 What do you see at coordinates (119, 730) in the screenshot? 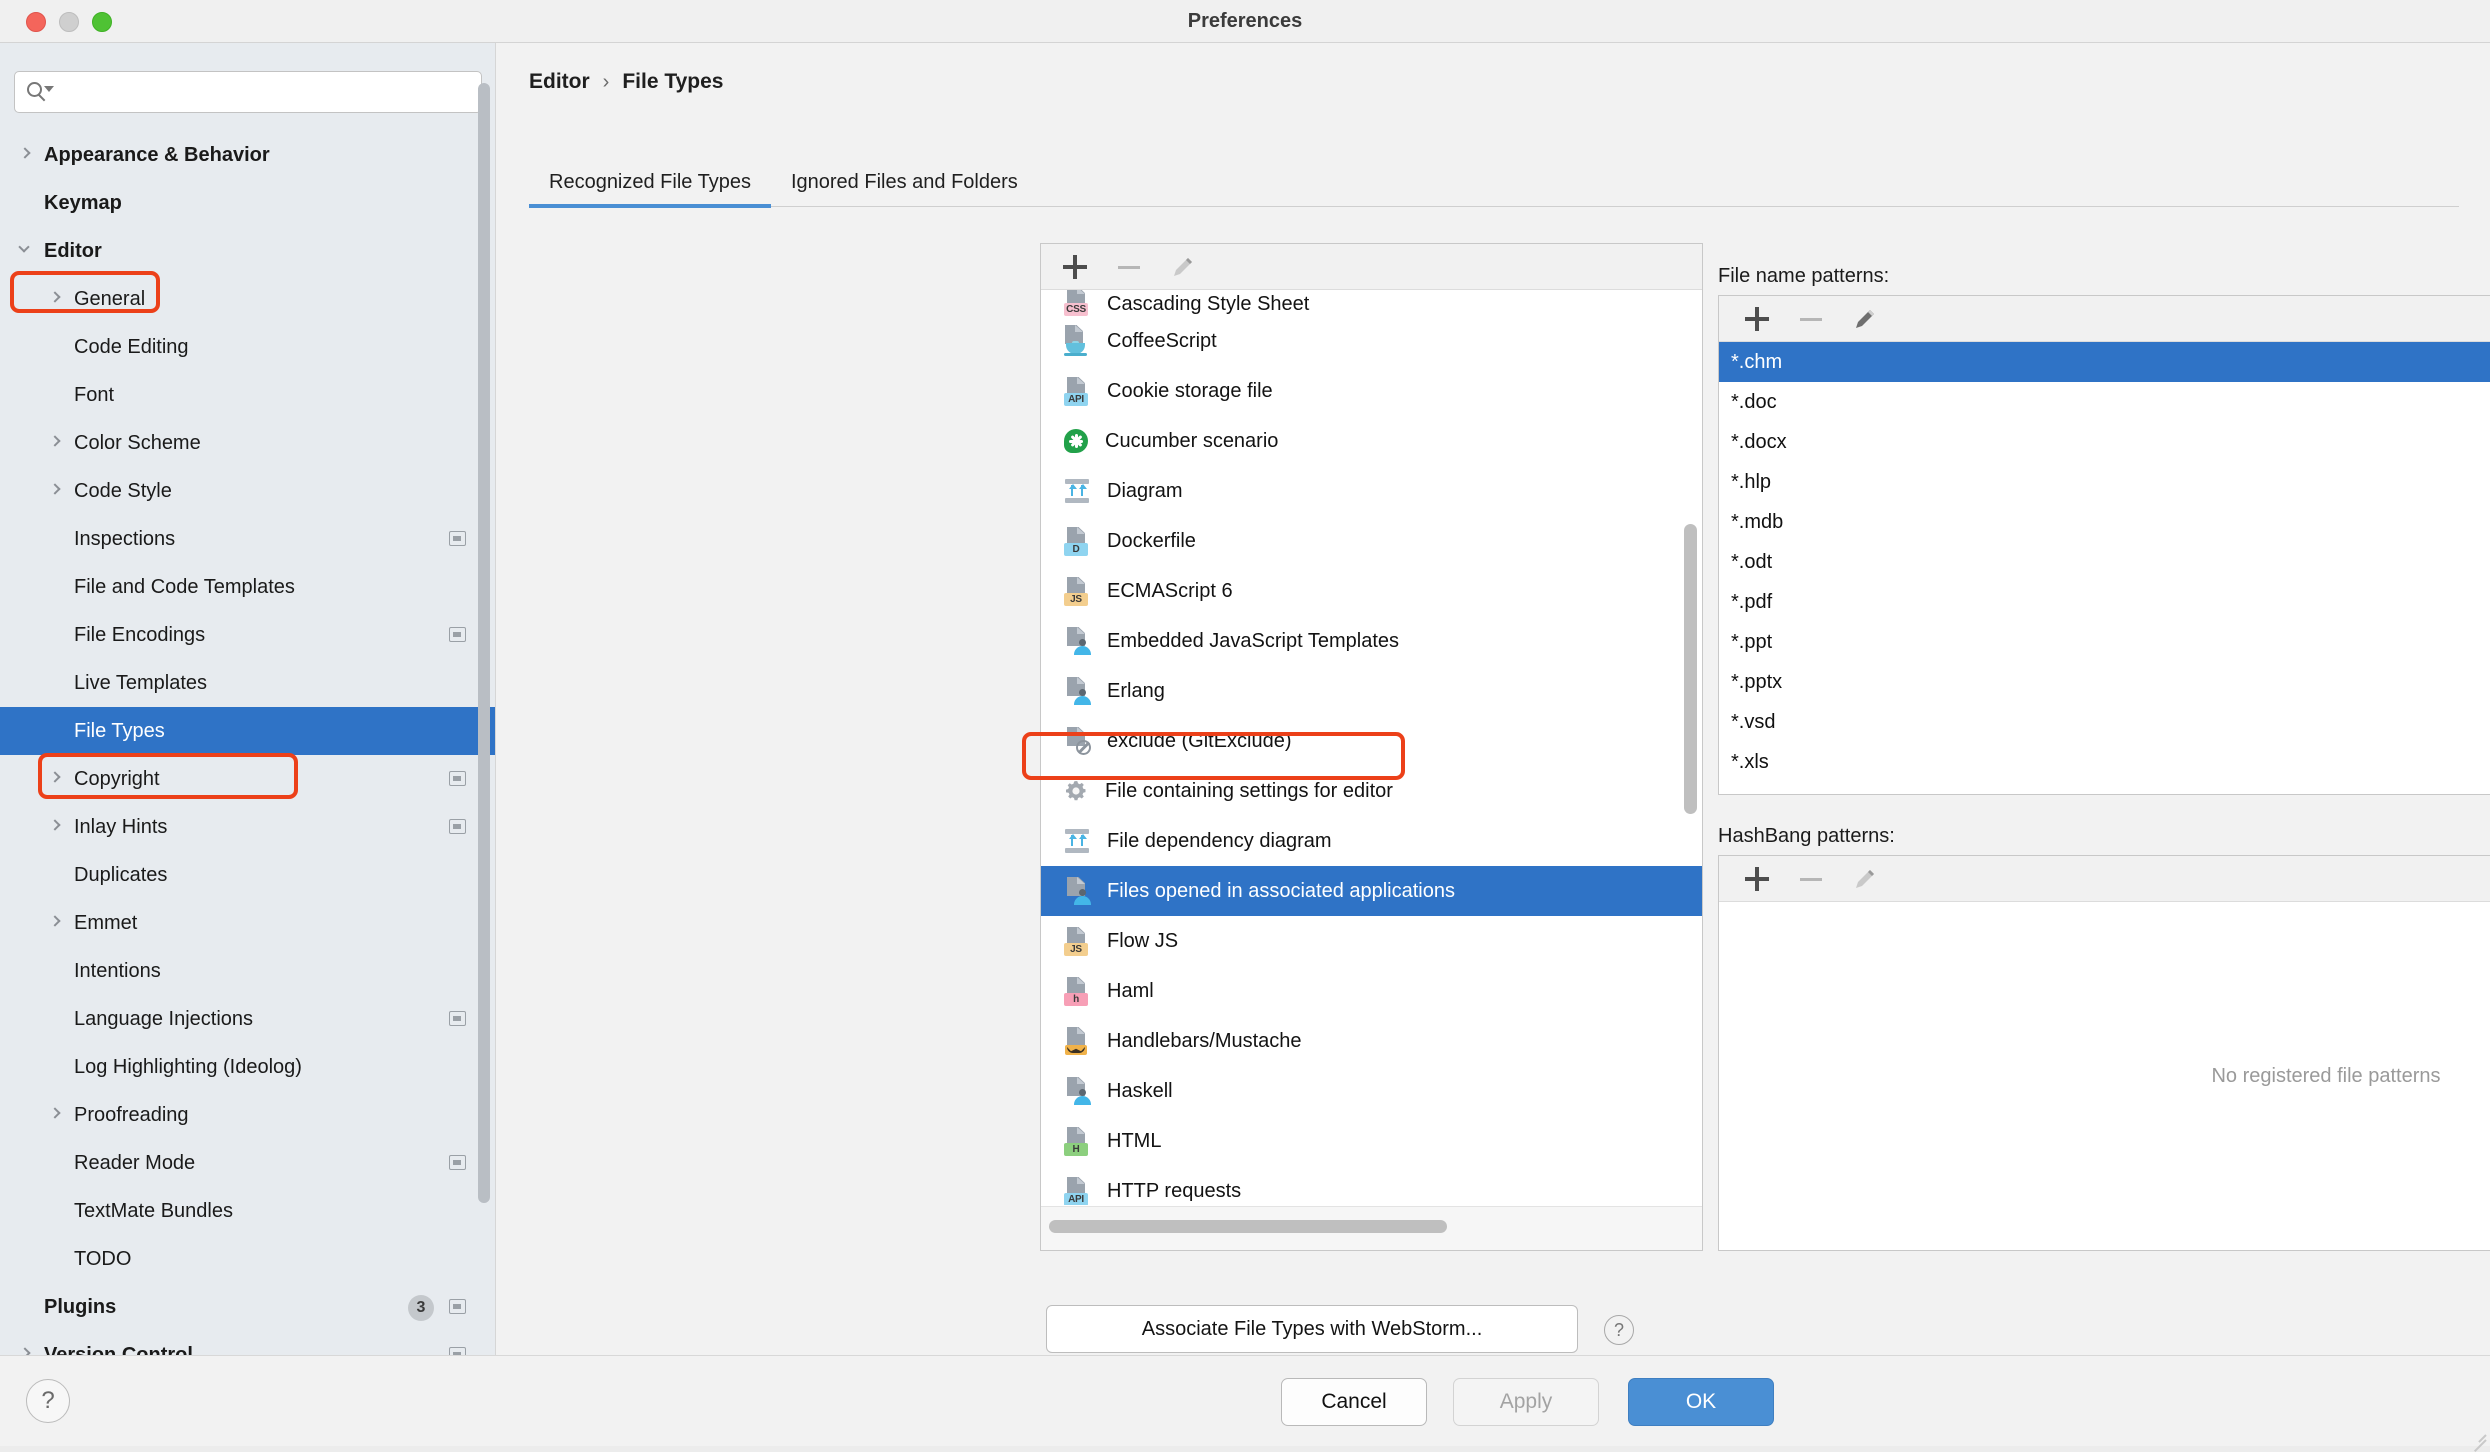
I see `sidebar-item-label: File Types` at bounding box center [119, 730].